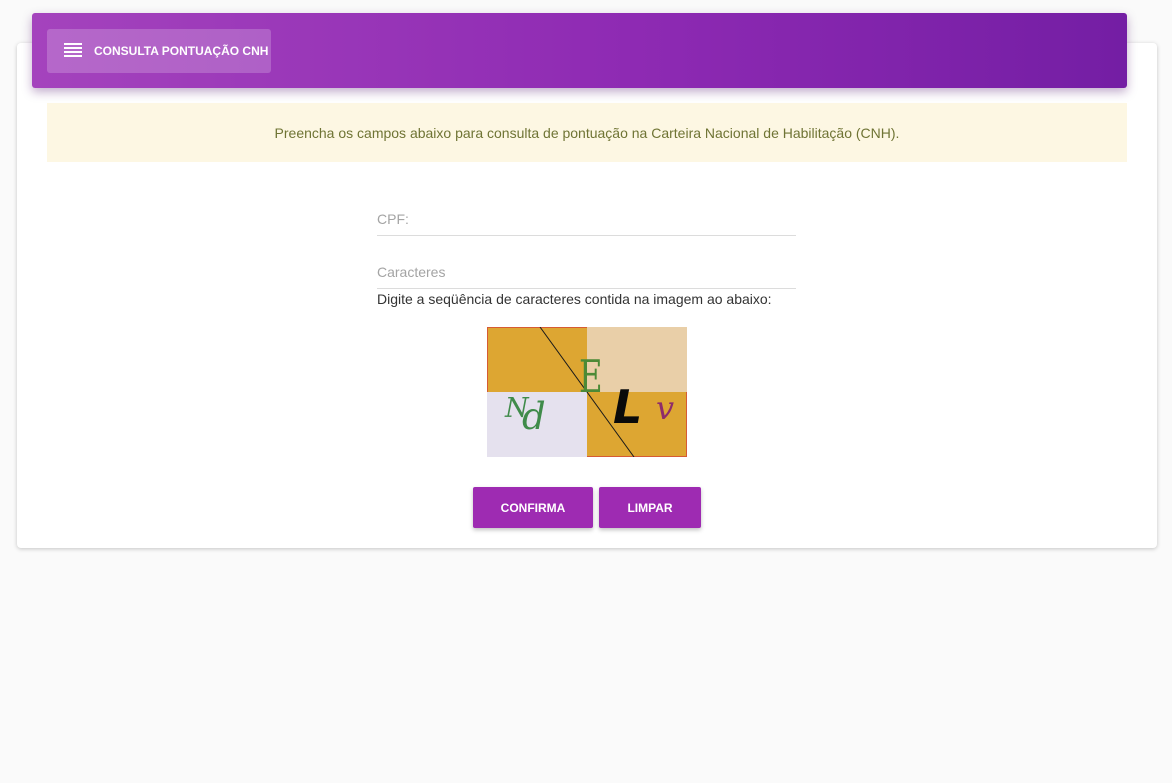 This screenshot has width=1172, height=783. I want to click on captcha-glyph: E, so click(591, 378).